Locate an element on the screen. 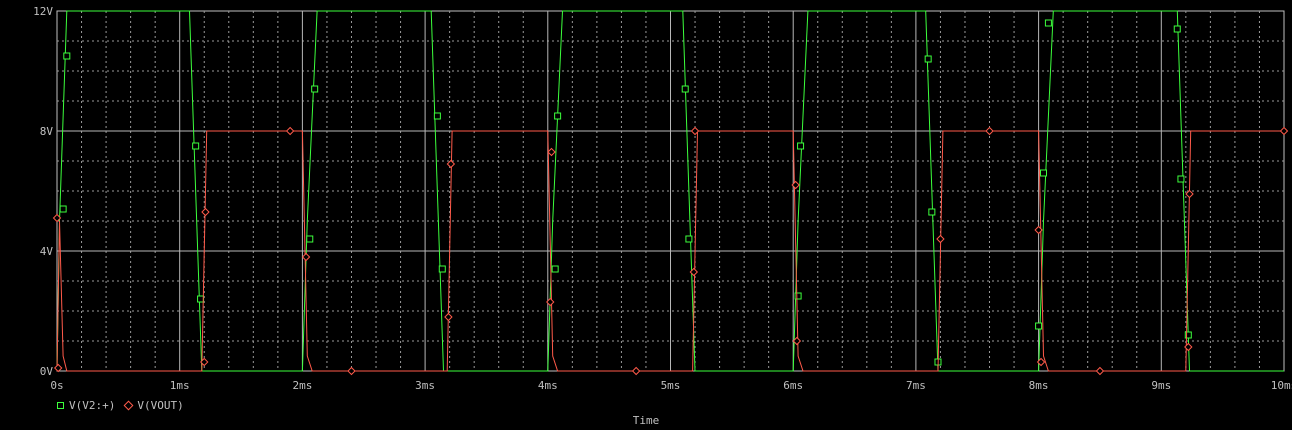 The width and height of the screenshot is (1292, 430). legend-item-v2: V(V2:+) is located at coordinates (86, 405).